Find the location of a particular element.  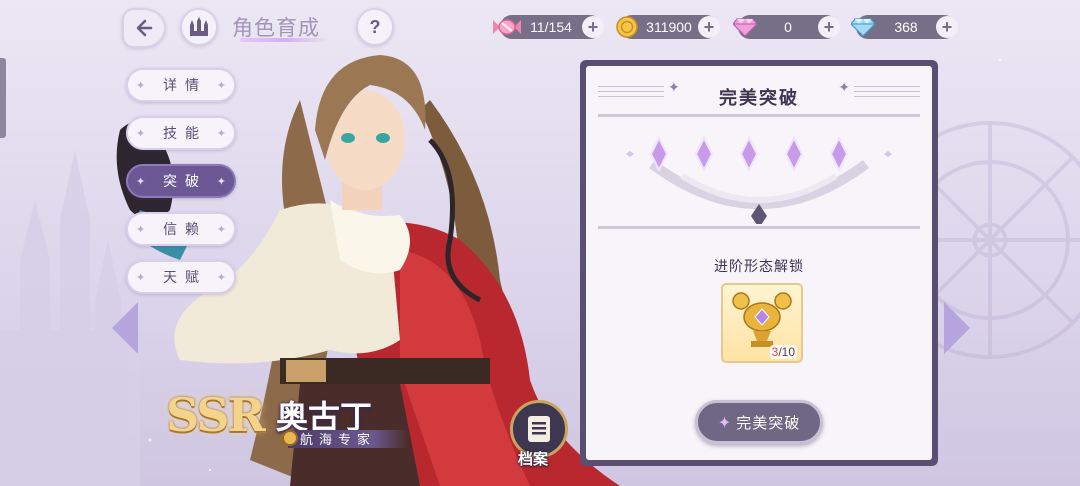

add-candy-button: + is located at coordinates (593, 27).